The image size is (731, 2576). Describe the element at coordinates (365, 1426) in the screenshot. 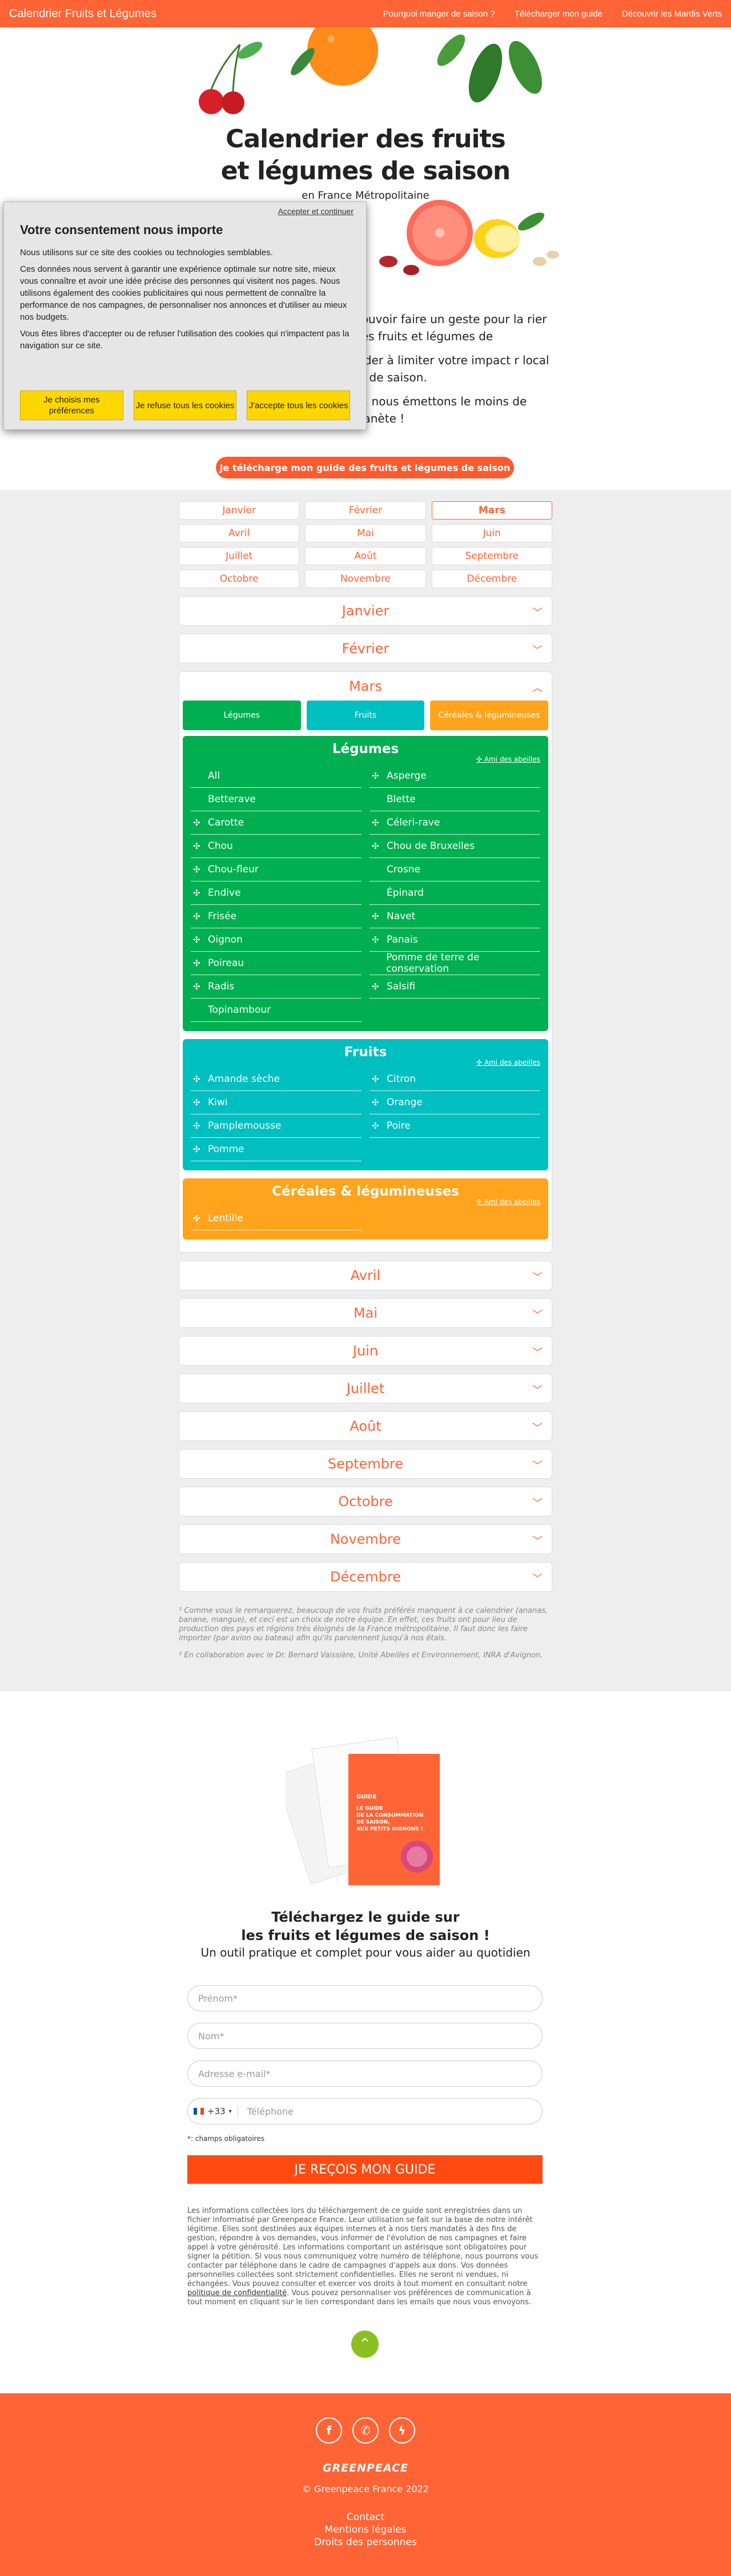

I see `accordion-header-7: Août ﹀` at that location.